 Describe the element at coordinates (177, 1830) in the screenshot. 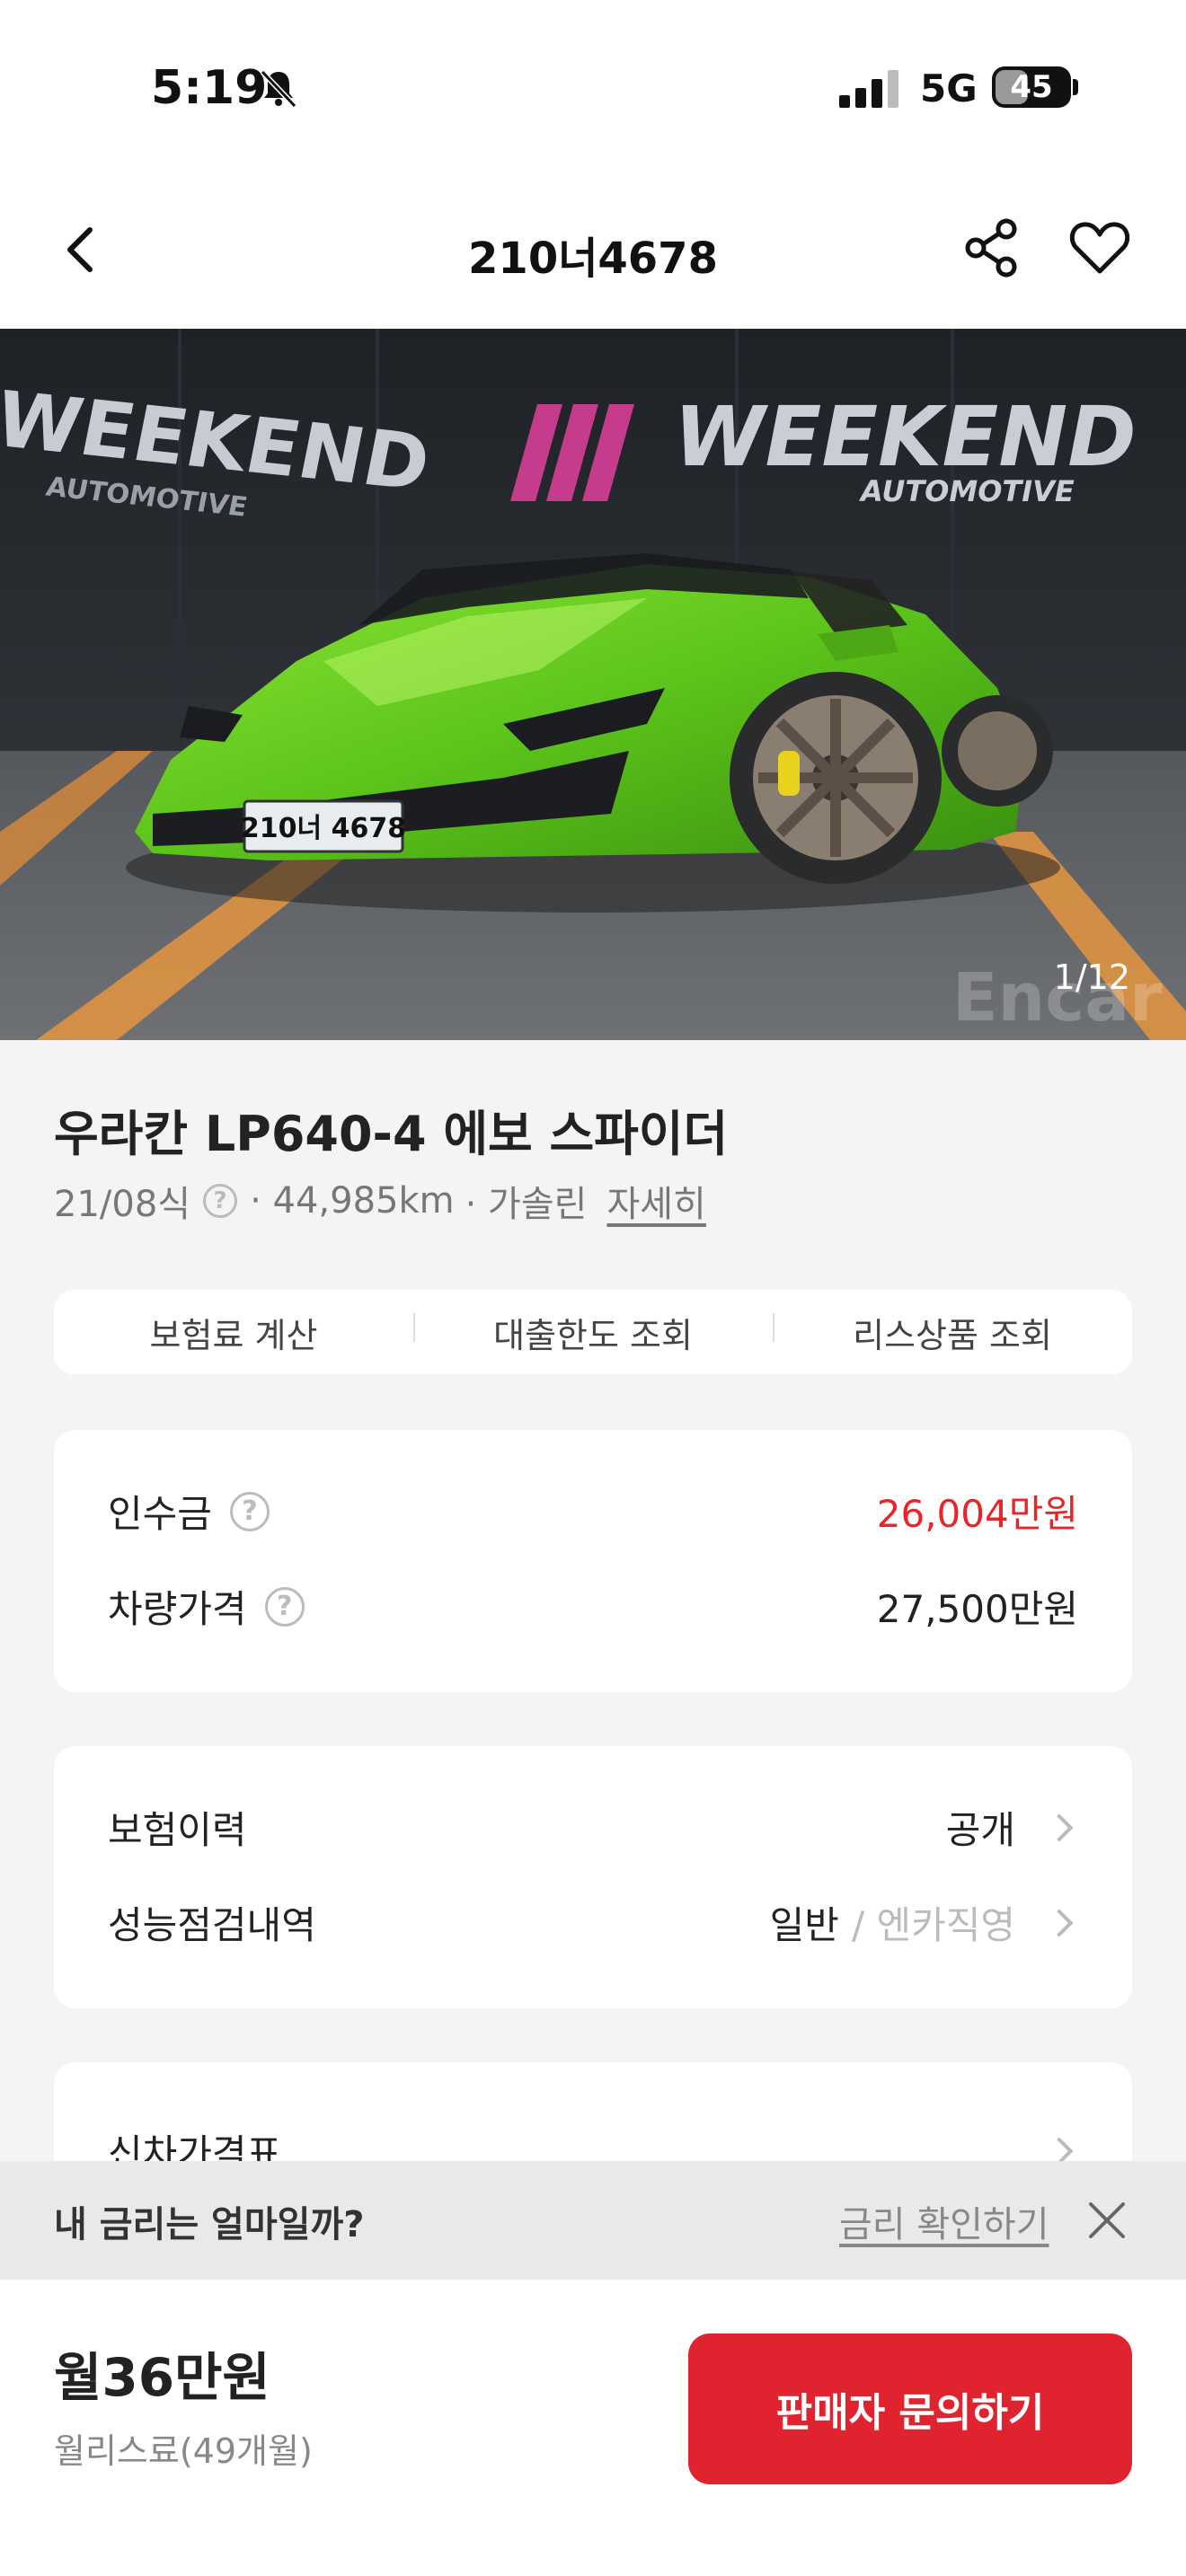

I see `insurance-history-label: 보험이력` at that location.